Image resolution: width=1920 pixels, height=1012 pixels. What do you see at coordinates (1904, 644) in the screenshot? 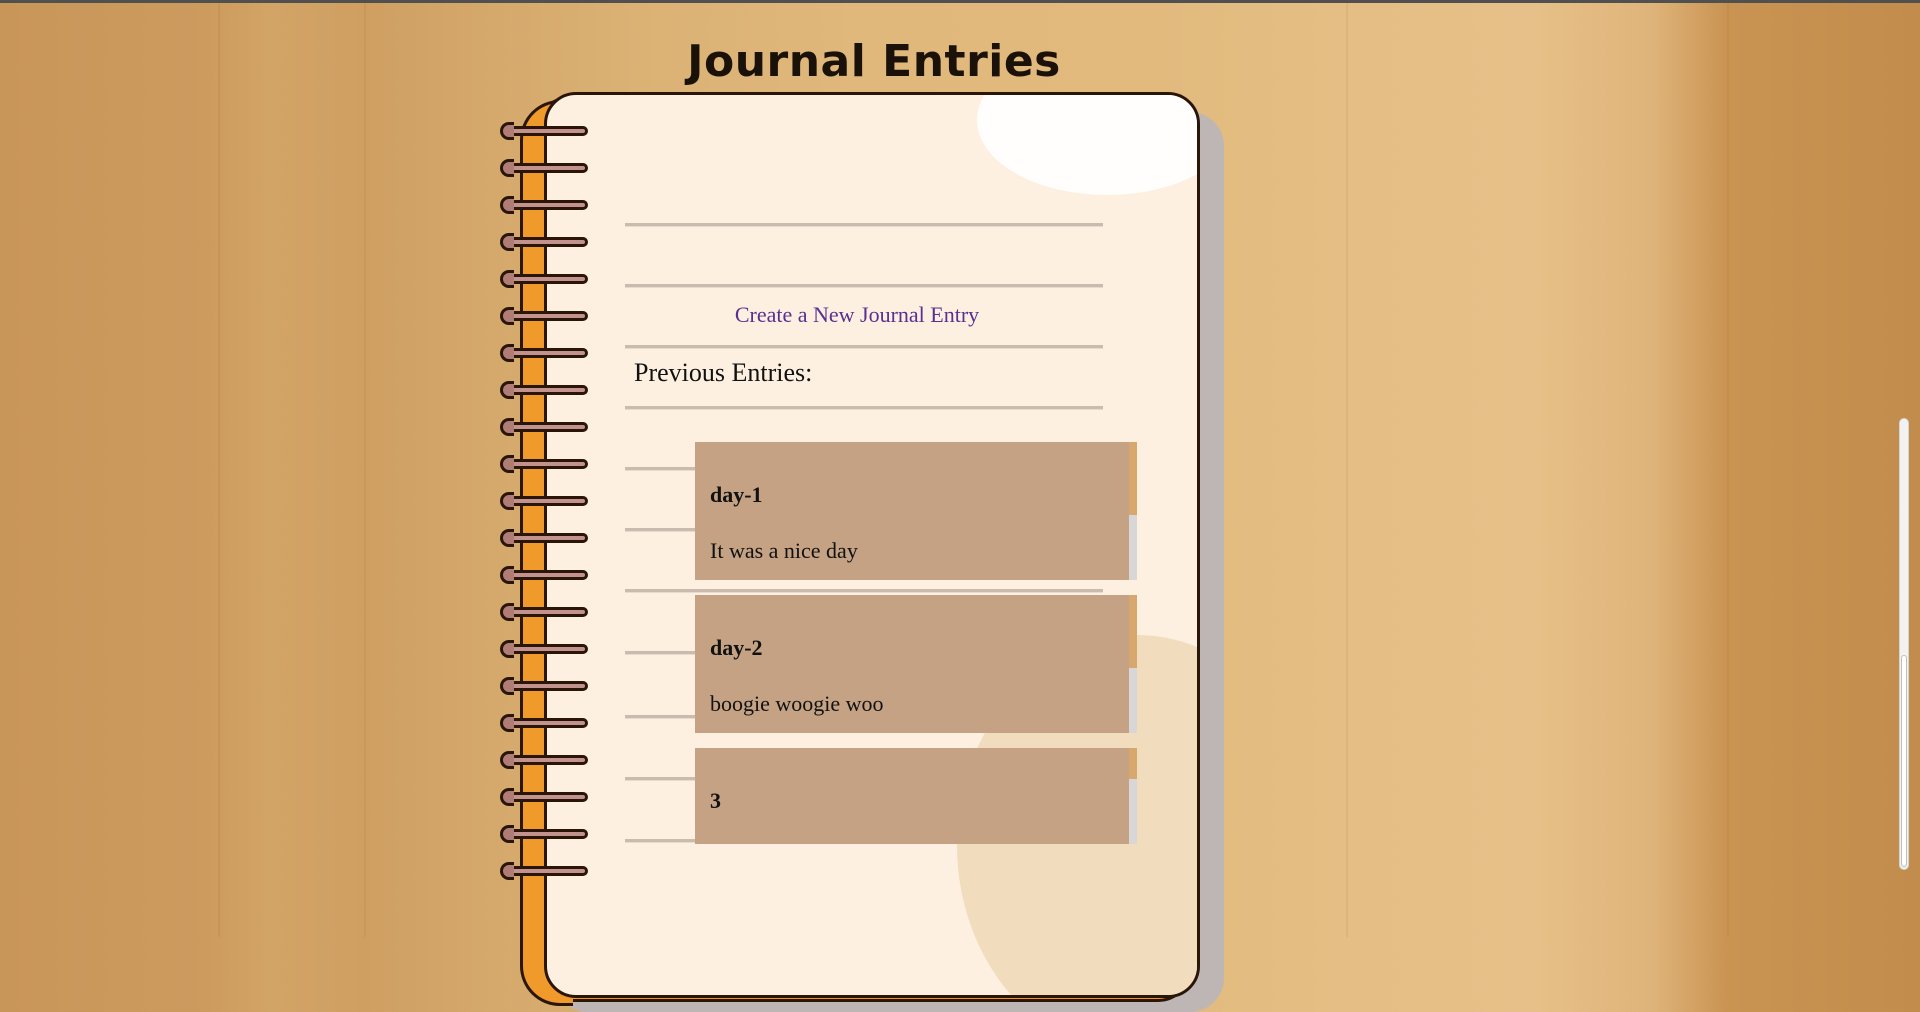
I see `page-scrollbar` at bounding box center [1904, 644].